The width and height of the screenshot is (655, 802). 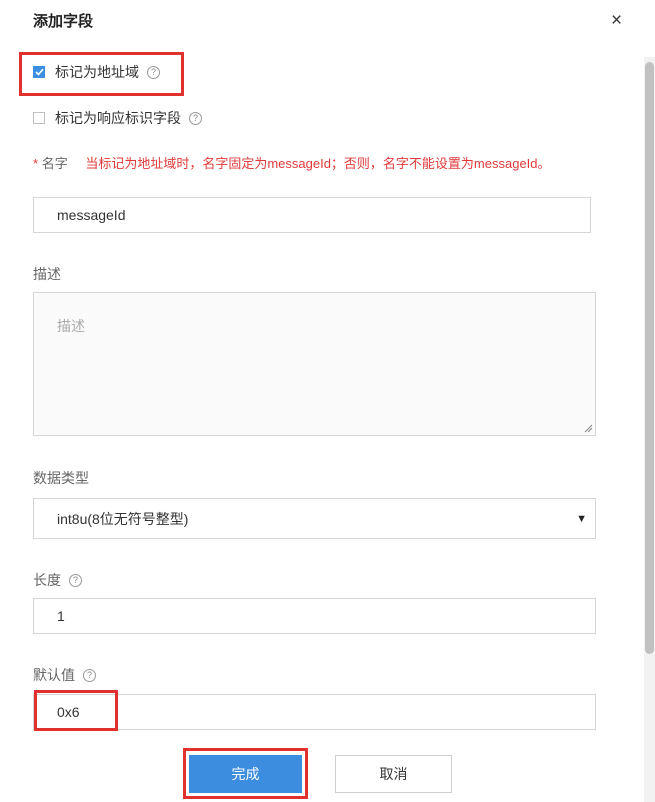 I want to click on response-id-option: 标记为响应标识字段 ?, so click(x=117, y=118).